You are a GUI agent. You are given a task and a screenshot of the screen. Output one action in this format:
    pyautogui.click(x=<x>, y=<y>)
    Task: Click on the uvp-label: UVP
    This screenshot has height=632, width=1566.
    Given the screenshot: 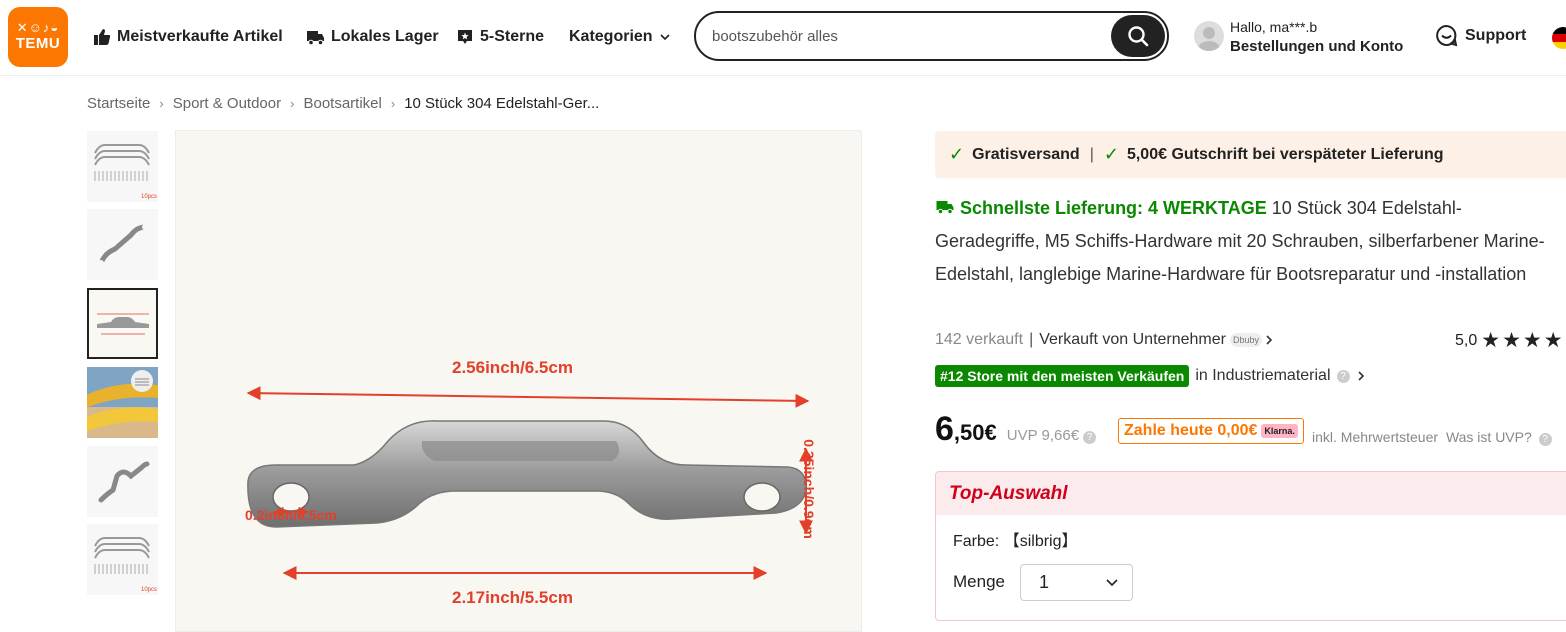 What is the action you would take?
    pyautogui.click(x=1022, y=435)
    